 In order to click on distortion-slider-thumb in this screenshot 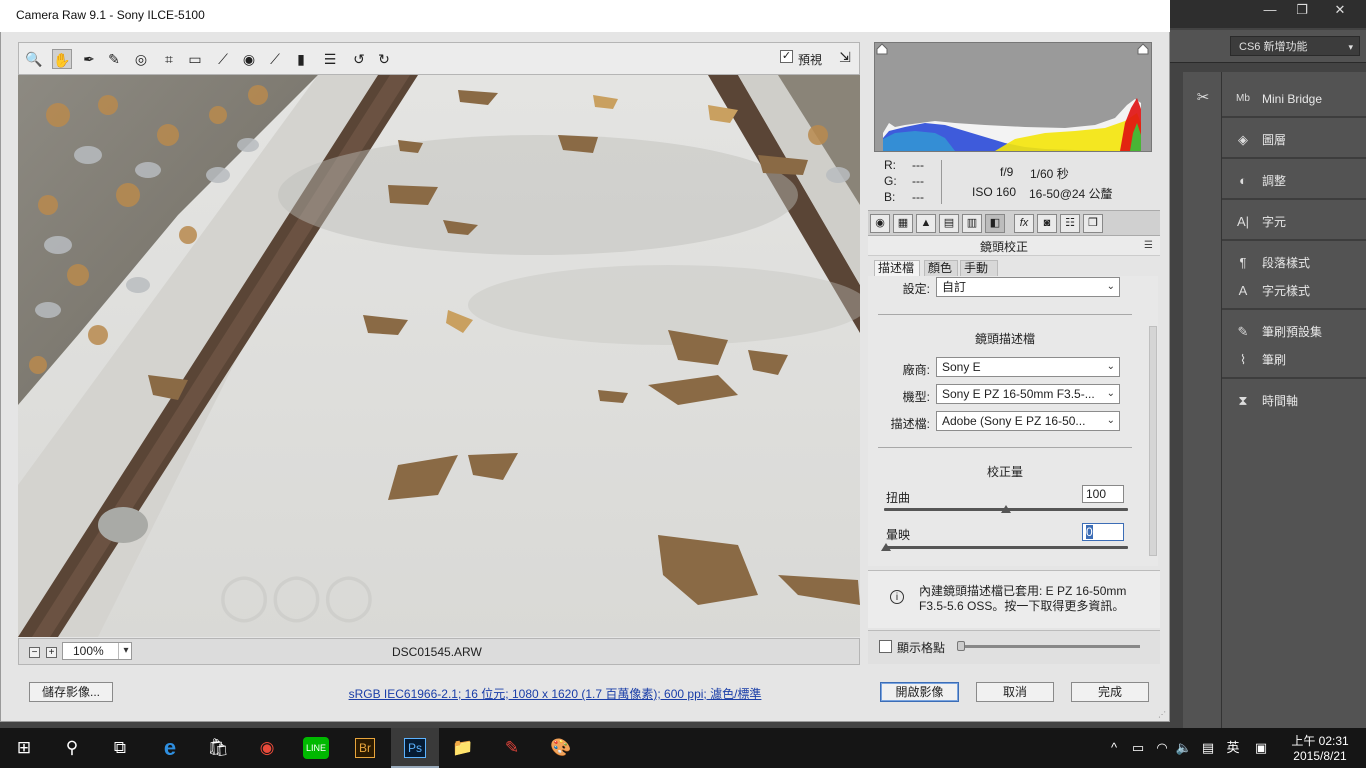, I will do `click(1006, 509)`.